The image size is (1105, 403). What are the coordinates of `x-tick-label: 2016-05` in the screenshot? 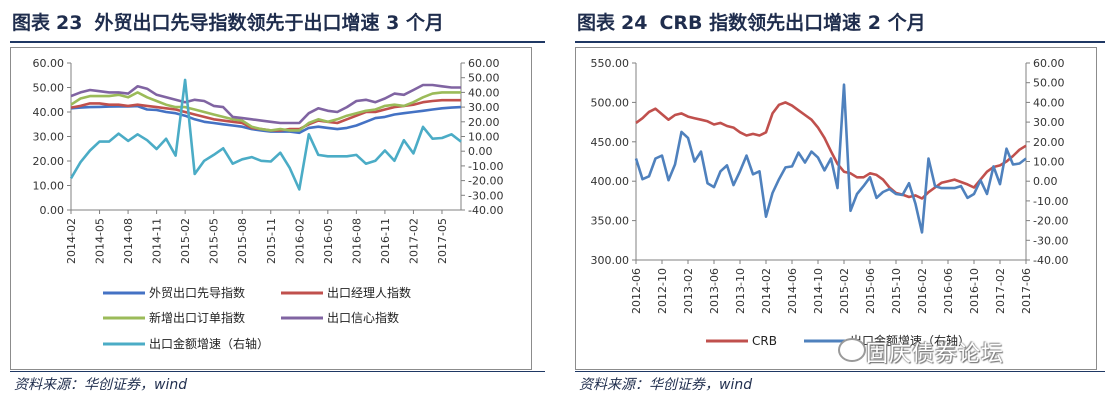 It's located at (328, 241).